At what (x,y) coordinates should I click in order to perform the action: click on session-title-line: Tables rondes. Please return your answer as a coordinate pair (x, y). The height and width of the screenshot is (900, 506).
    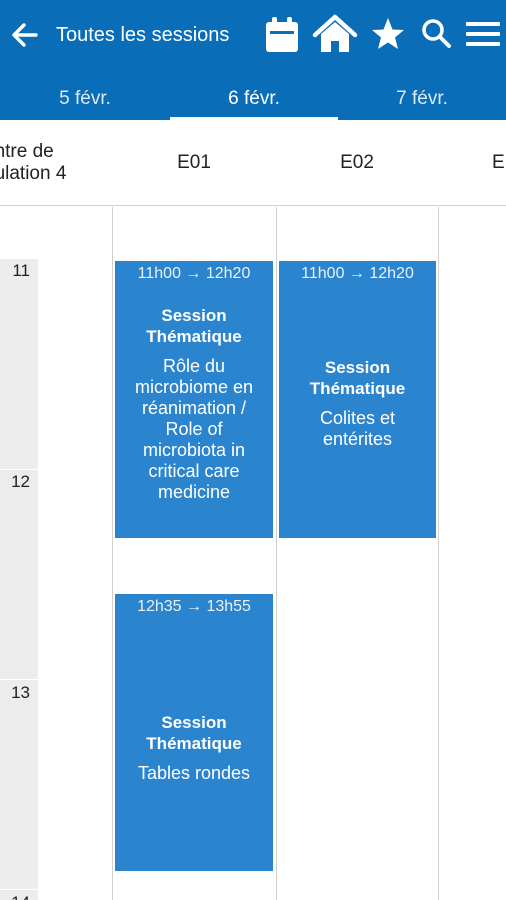
    Looking at the image, I should click on (194, 773).